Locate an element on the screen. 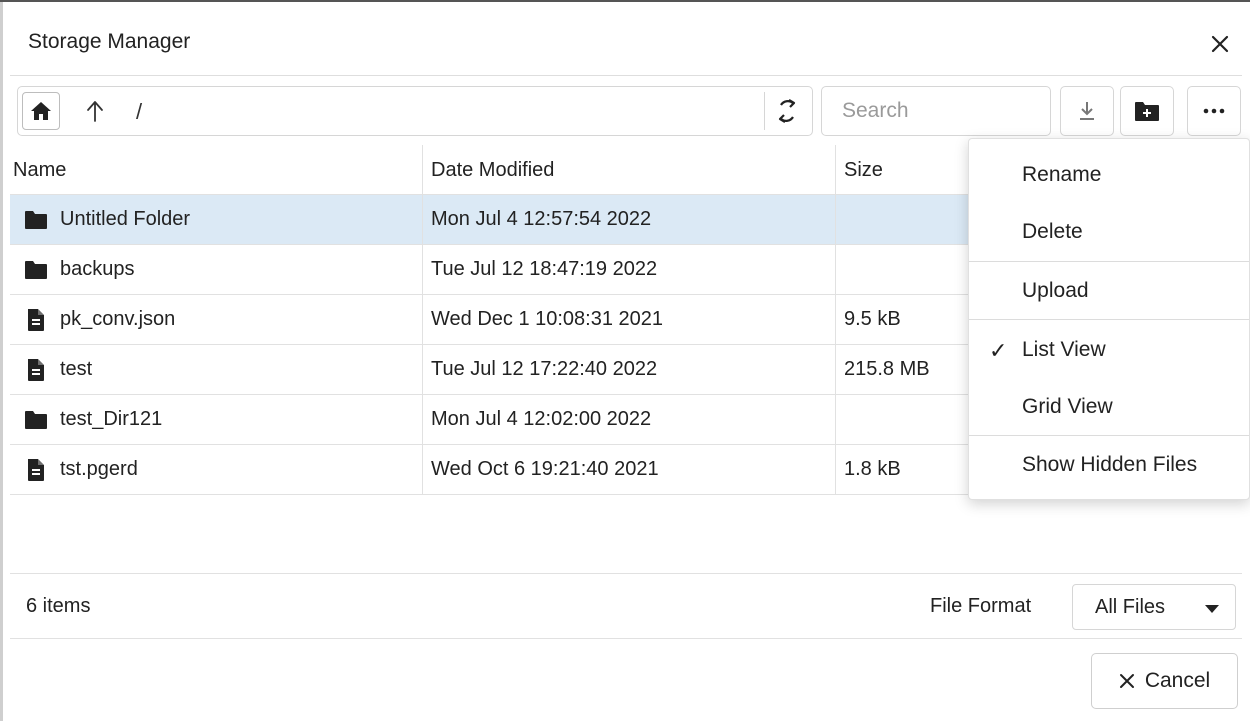 This screenshot has width=1250, height=721. file-name: tst.pgerd is located at coordinates (99, 469).